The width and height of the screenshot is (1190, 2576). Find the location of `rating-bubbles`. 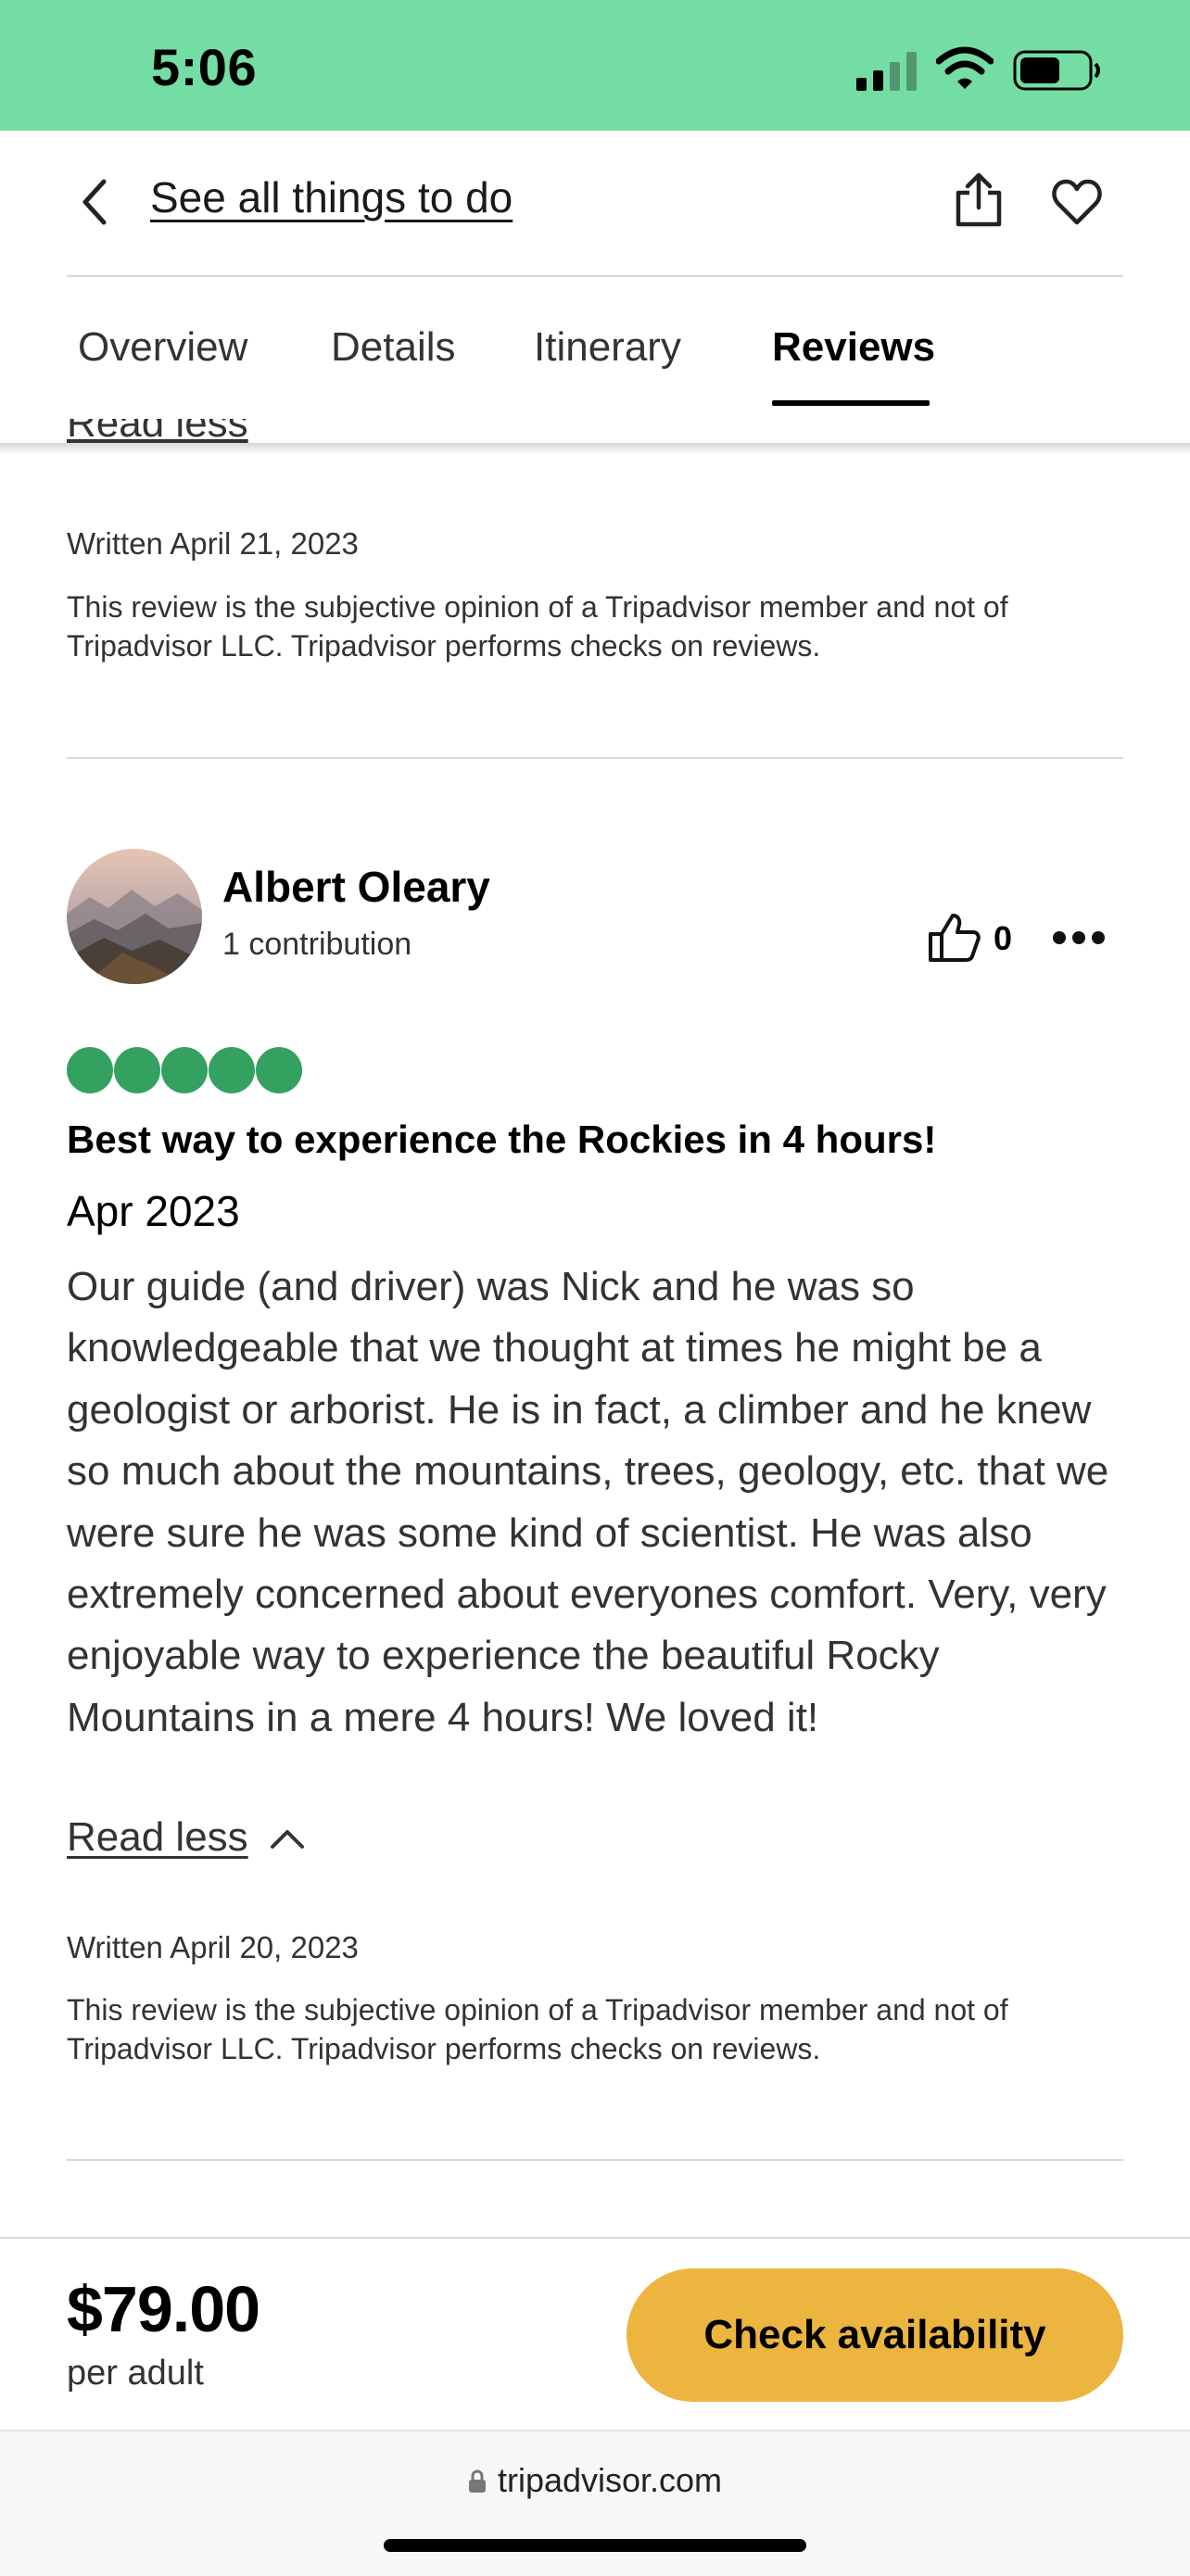

rating-bubbles is located at coordinates (184, 1071).